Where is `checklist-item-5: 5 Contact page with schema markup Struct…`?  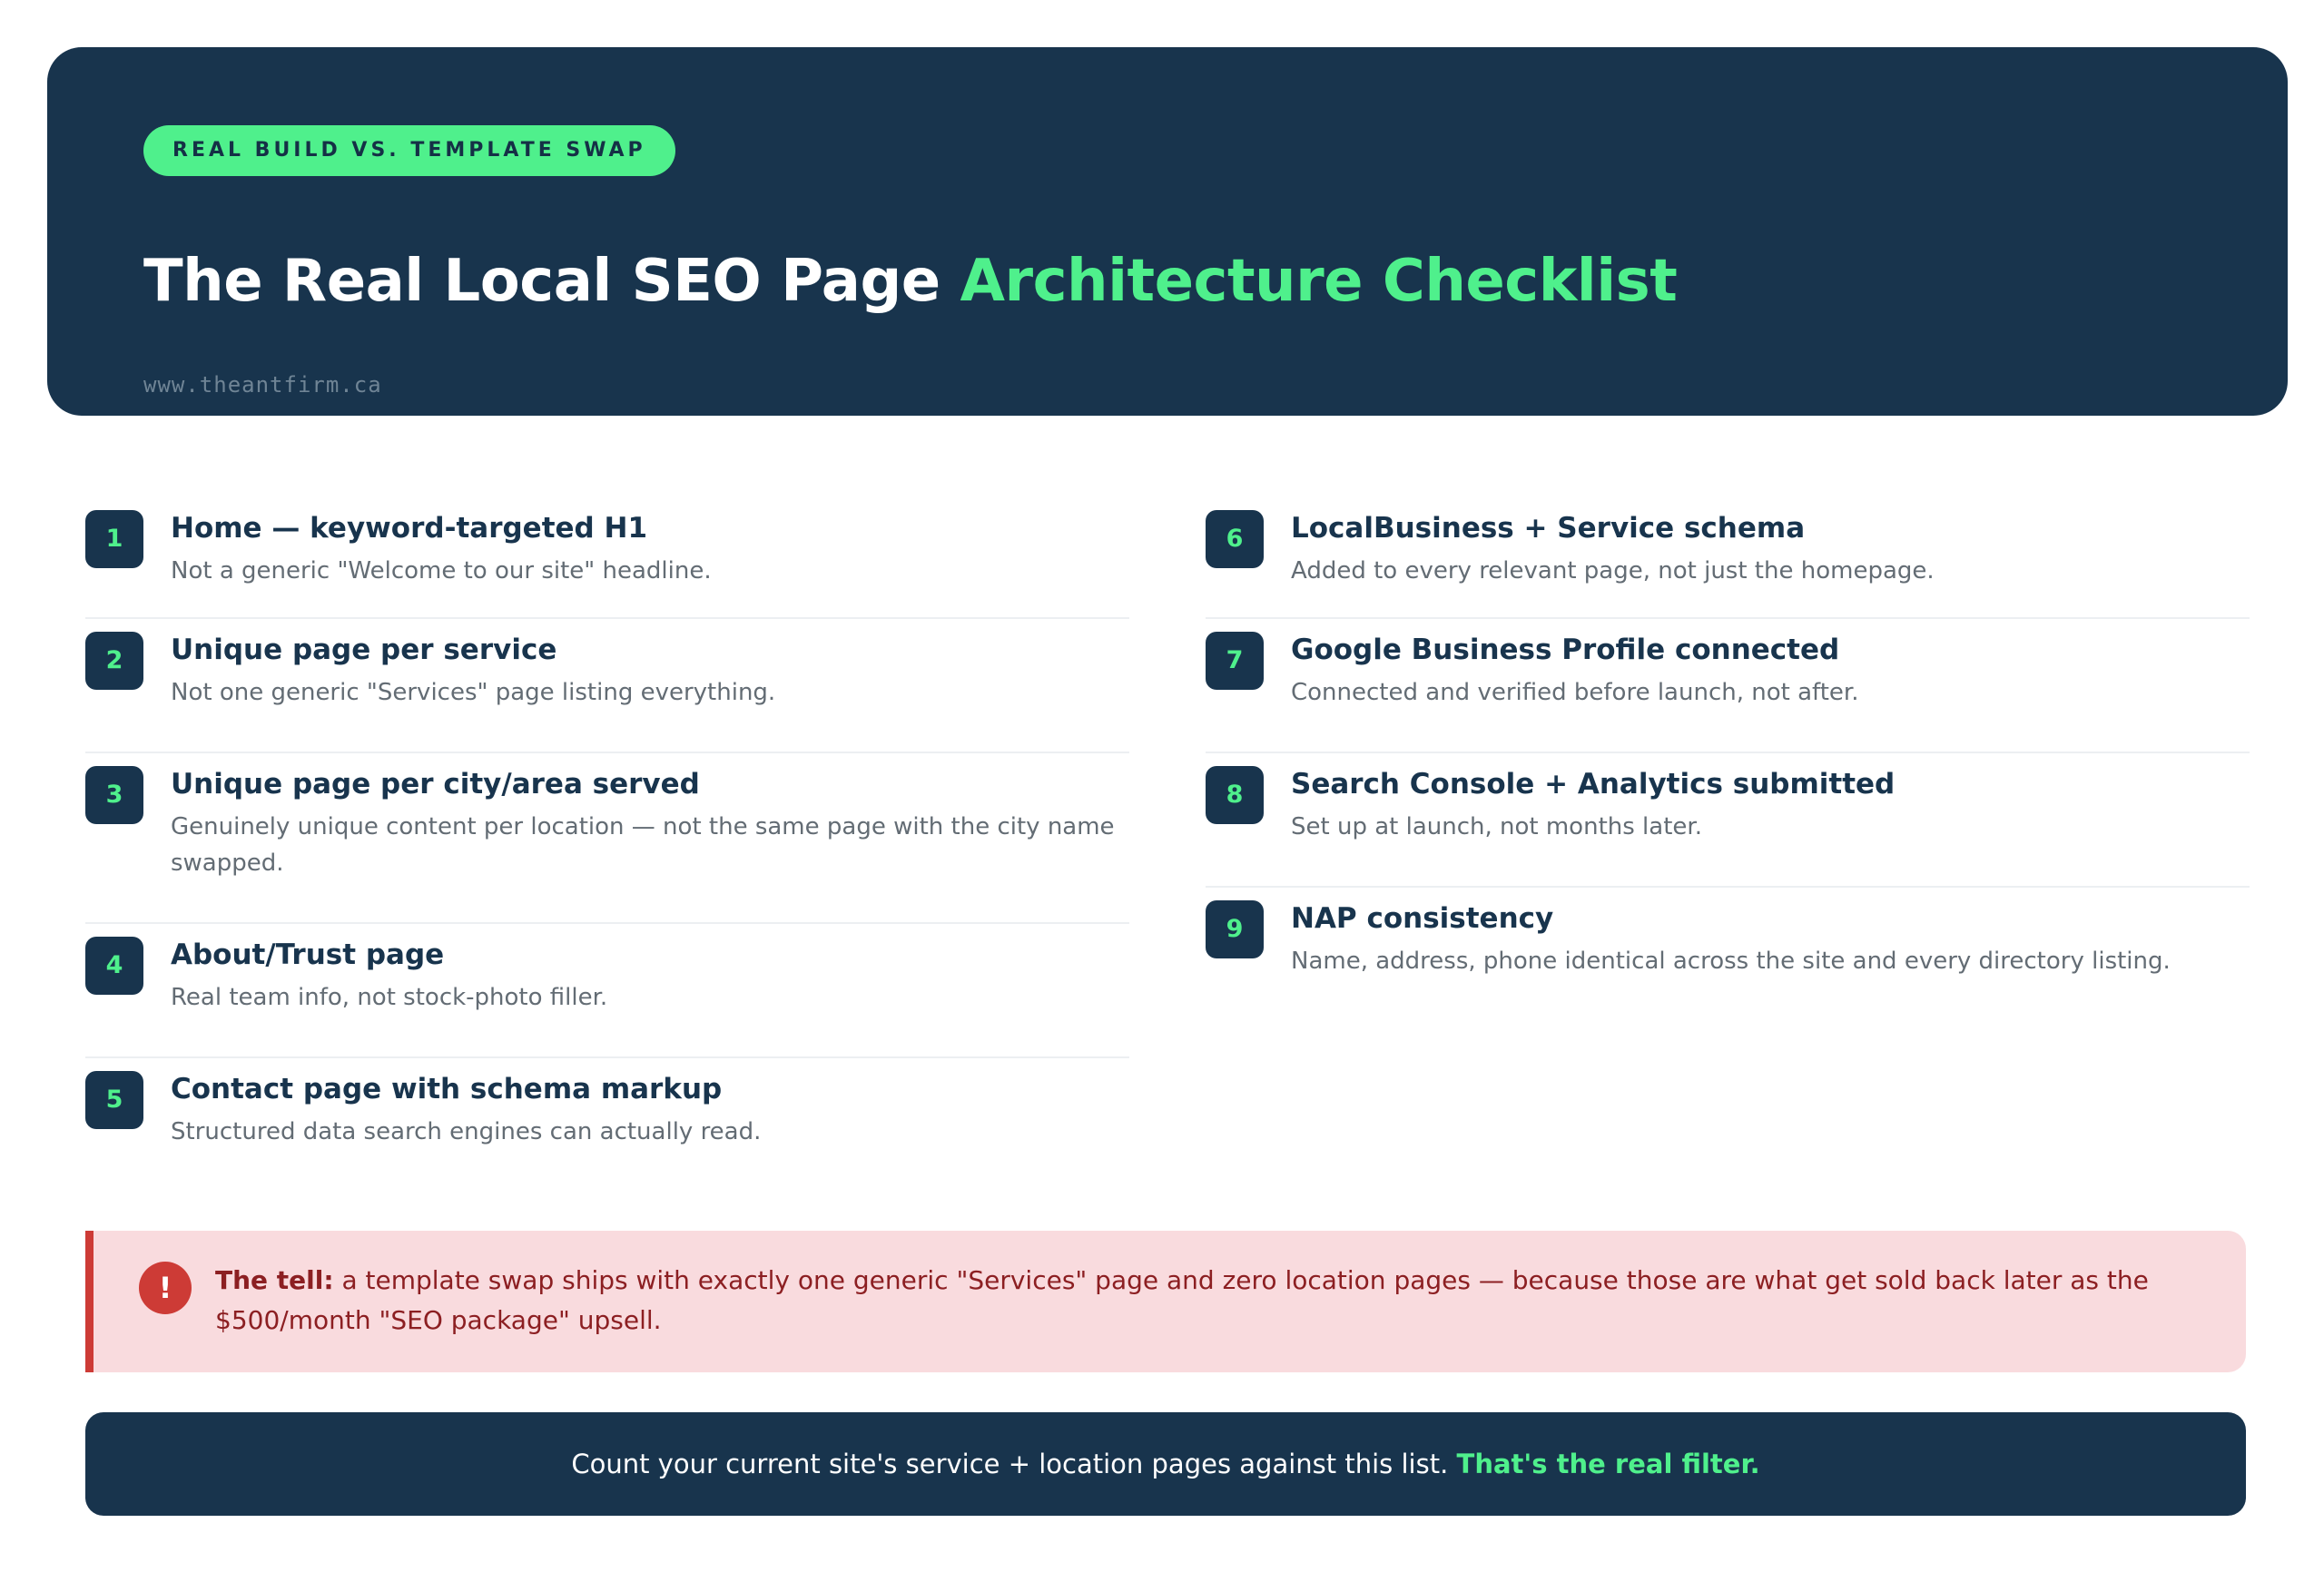 checklist-item-5: 5 Contact page with schema markup Struct… is located at coordinates (607, 1119).